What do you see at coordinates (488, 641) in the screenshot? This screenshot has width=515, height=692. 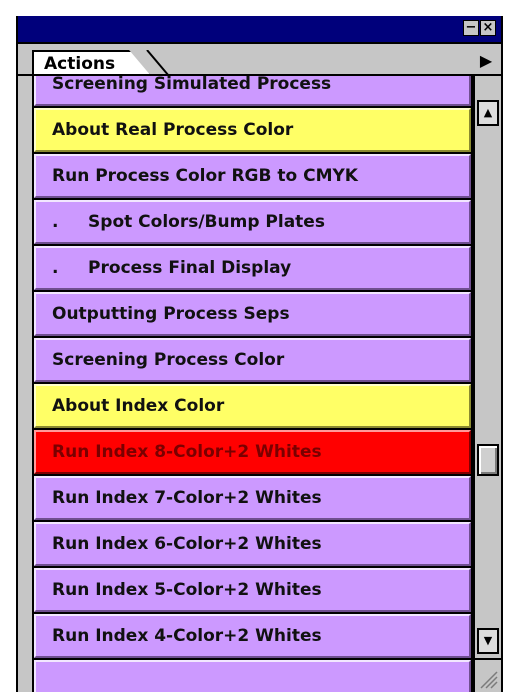 I see `scroll-down-button: ▼` at bounding box center [488, 641].